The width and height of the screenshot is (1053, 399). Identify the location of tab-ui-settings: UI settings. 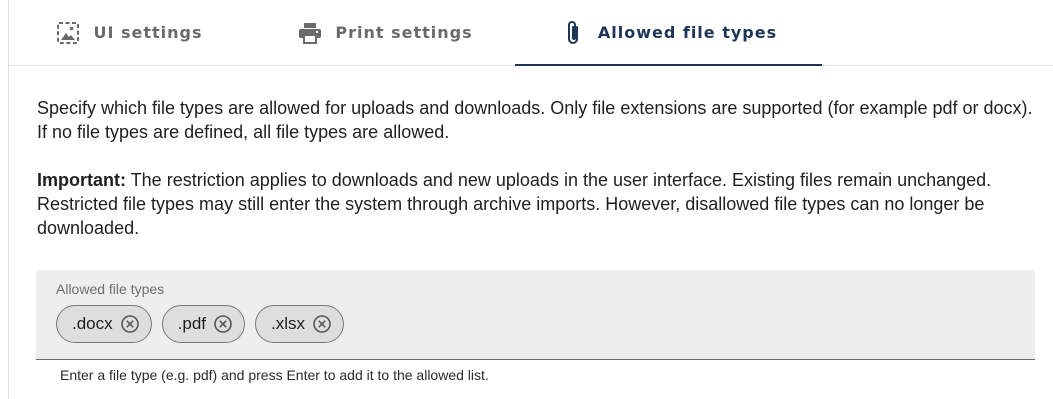
(129, 32).